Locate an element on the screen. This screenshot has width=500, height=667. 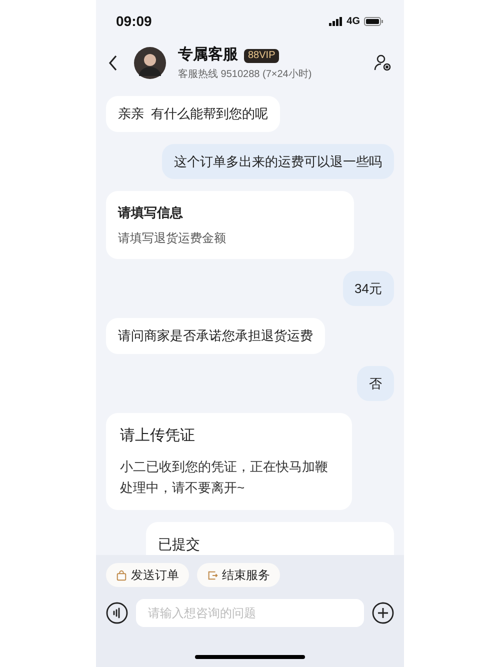
user-settings-icon is located at coordinates (383, 63).